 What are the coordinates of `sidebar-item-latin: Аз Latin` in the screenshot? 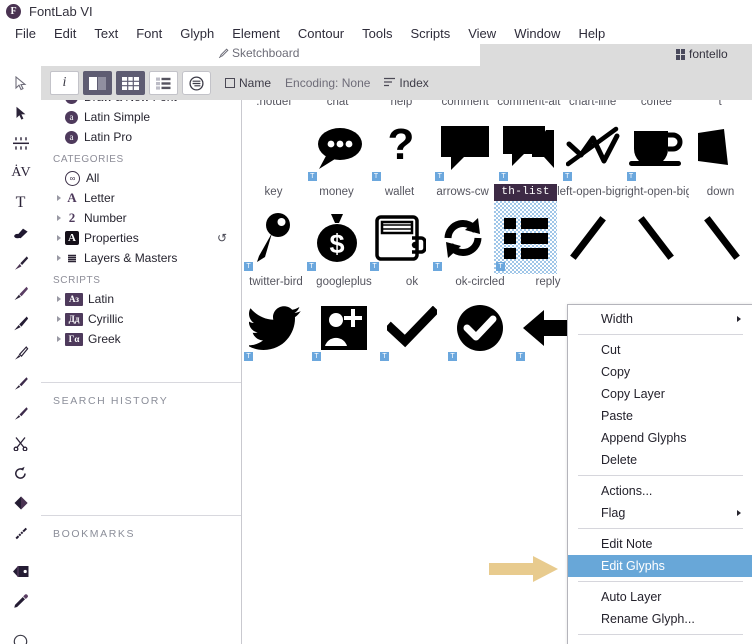 It's located at (141, 299).